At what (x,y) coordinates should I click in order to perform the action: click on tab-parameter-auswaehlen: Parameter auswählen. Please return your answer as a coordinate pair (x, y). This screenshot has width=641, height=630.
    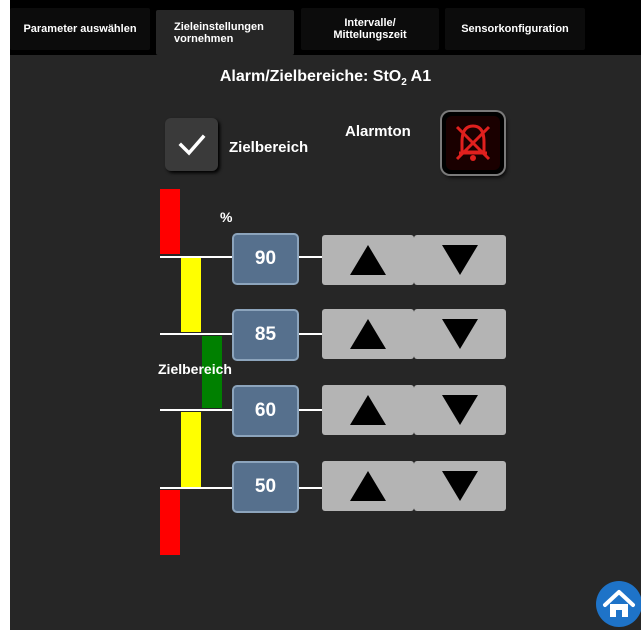
    Looking at the image, I should click on (80, 29).